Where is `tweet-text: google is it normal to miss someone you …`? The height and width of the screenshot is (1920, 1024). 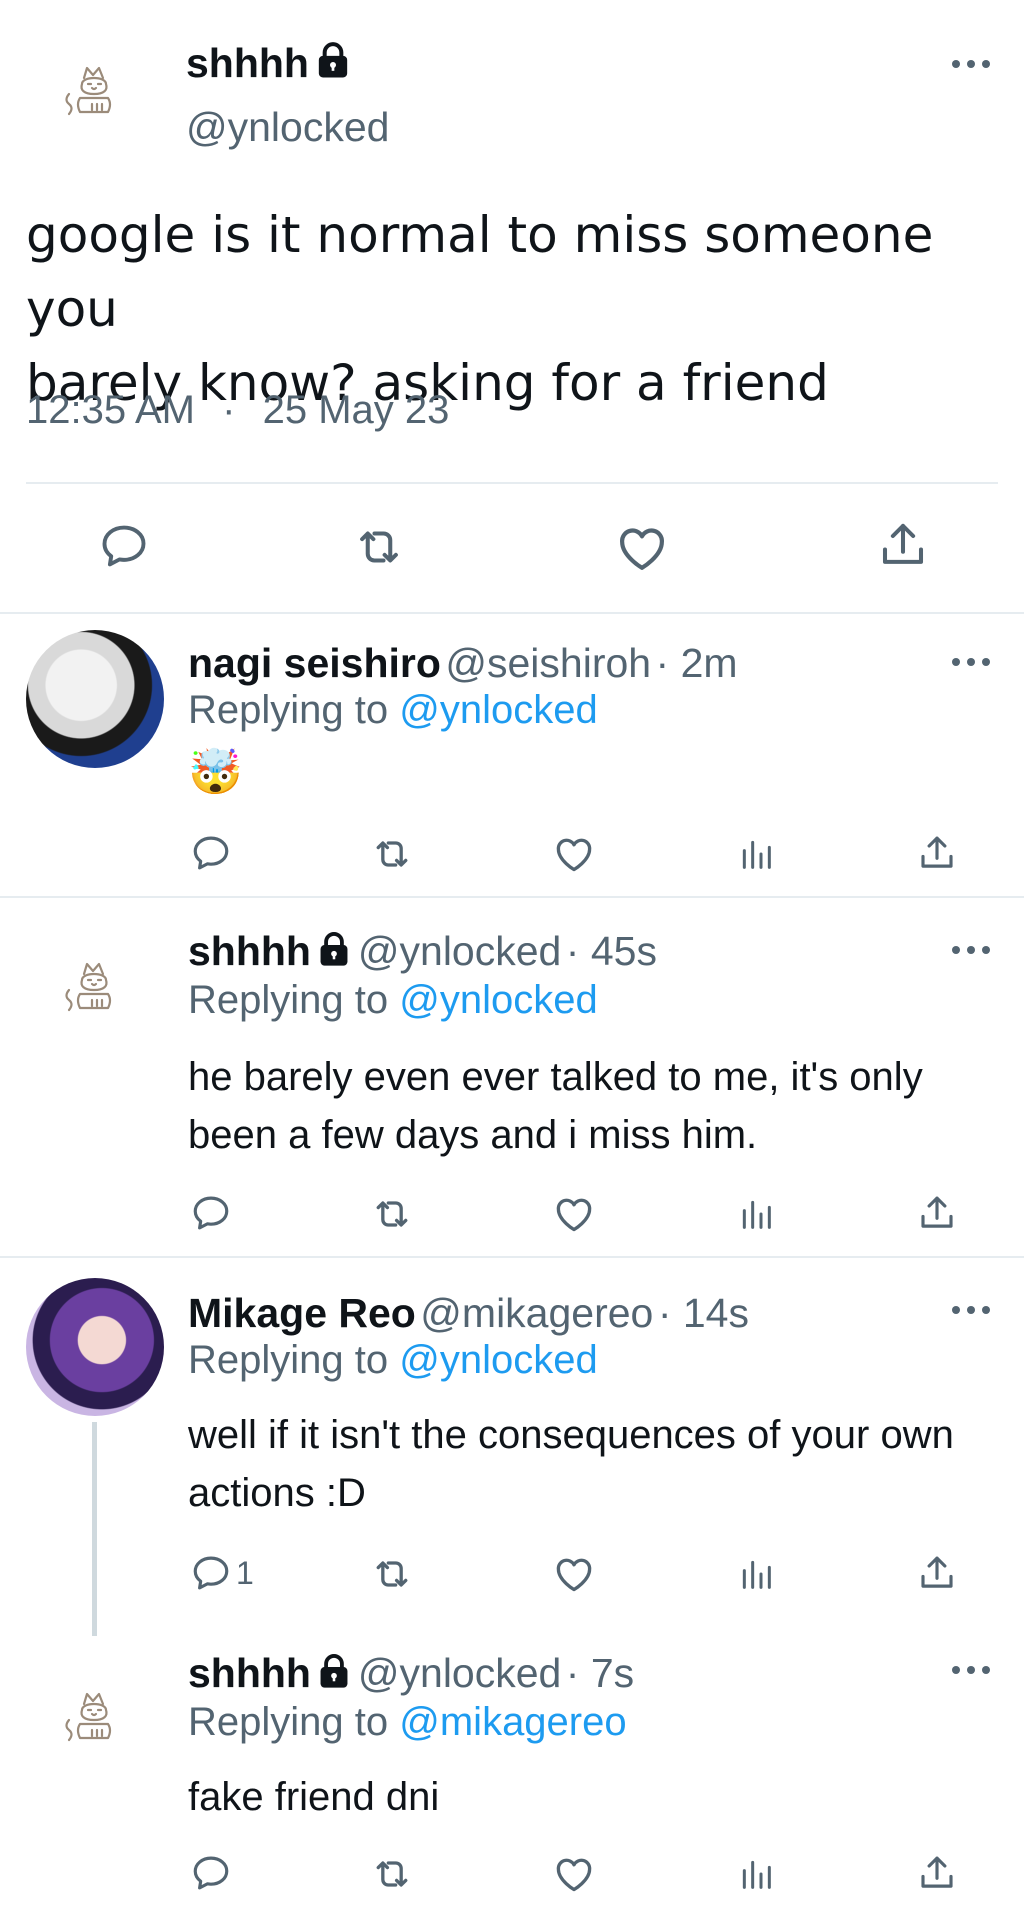
tweet-text: google is it normal to miss someone you … is located at coordinates (480, 309).